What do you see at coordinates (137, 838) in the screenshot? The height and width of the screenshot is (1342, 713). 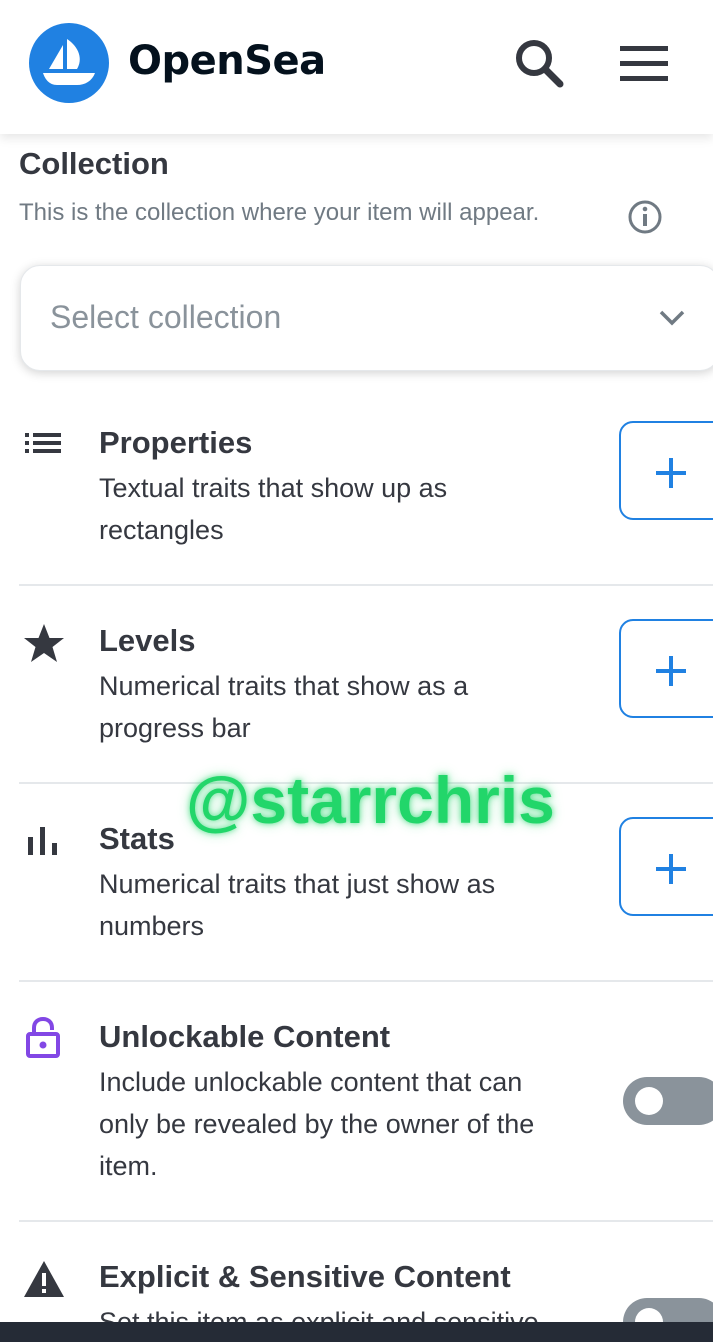 I see `stats-title: Stats` at bounding box center [137, 838].